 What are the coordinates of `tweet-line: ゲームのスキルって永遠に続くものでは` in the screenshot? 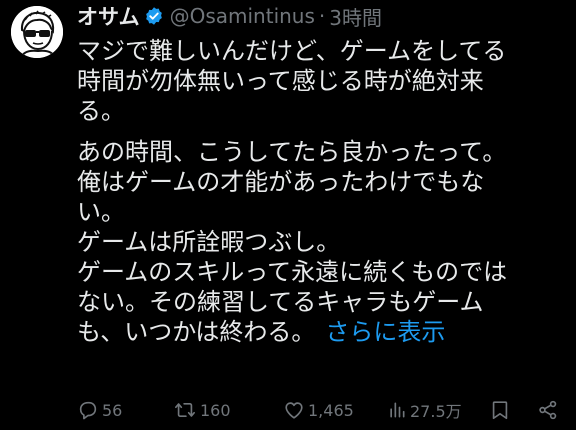 It's located at (292, 272).